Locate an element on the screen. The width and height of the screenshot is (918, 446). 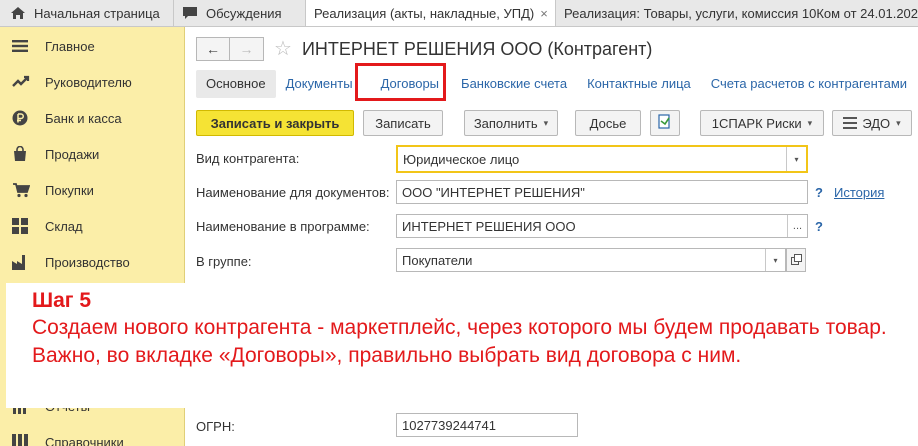
tab-discussions: Обсуждения is located at coordinates (240, 13).